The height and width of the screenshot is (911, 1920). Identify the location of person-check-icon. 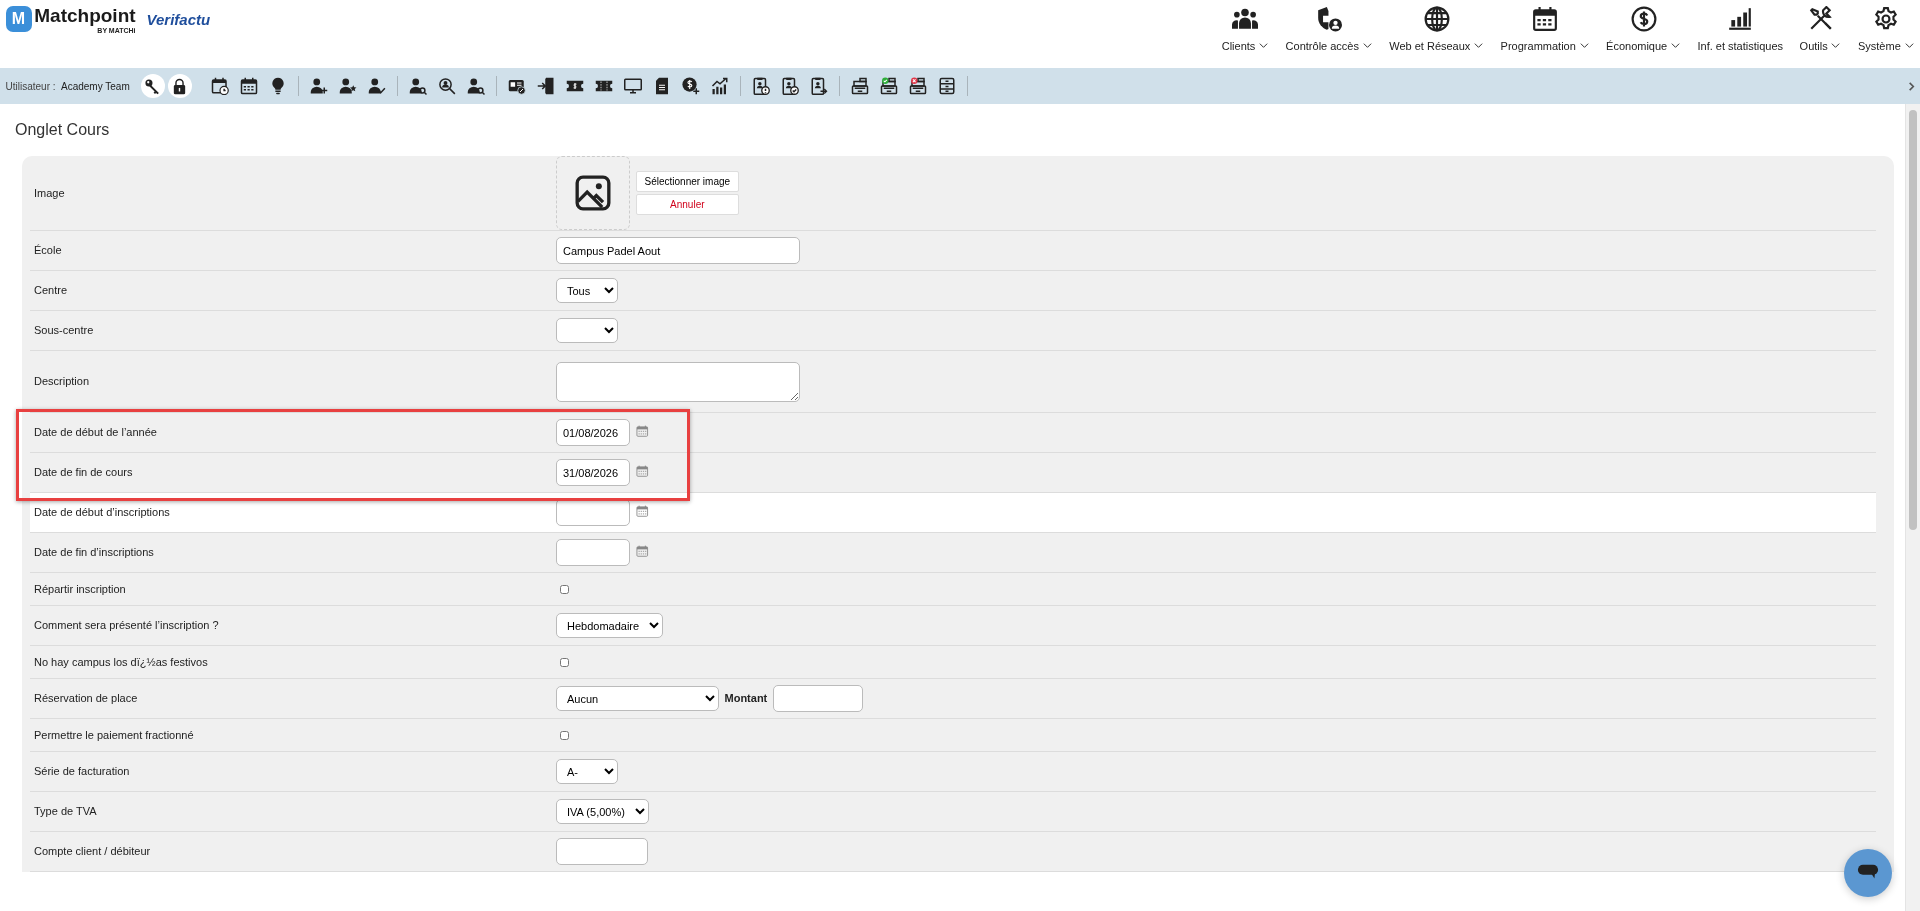
(376, 86).